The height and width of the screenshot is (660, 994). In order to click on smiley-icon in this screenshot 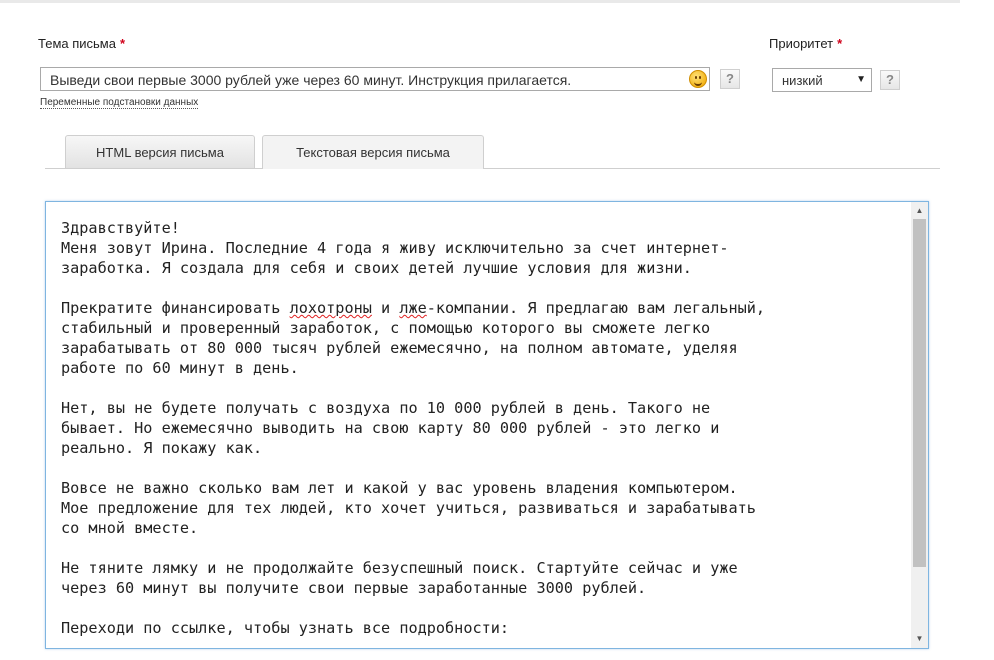, I will do `click(698, 79)`.